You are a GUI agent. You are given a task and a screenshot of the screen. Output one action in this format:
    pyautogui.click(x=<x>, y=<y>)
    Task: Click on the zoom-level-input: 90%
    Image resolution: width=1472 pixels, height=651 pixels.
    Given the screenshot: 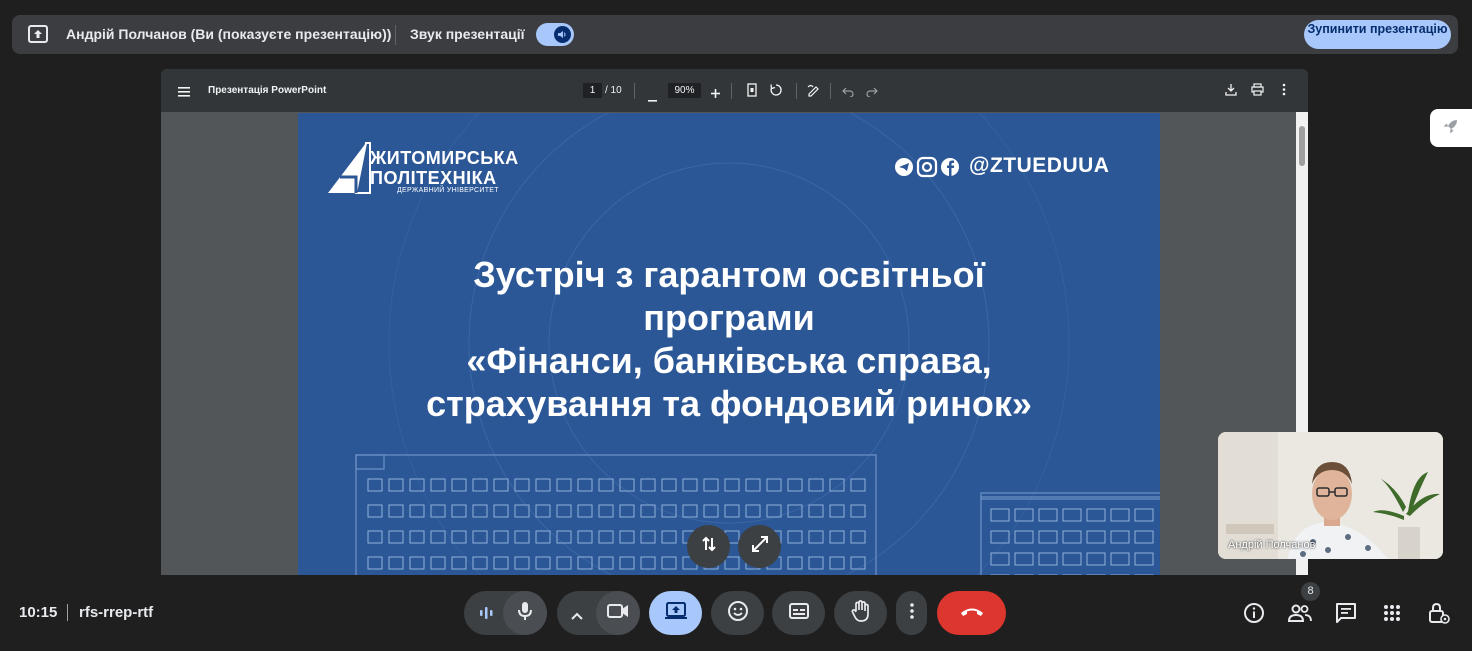 What is the action you would take?
    pyautogui.click(x=684, y=90)
    